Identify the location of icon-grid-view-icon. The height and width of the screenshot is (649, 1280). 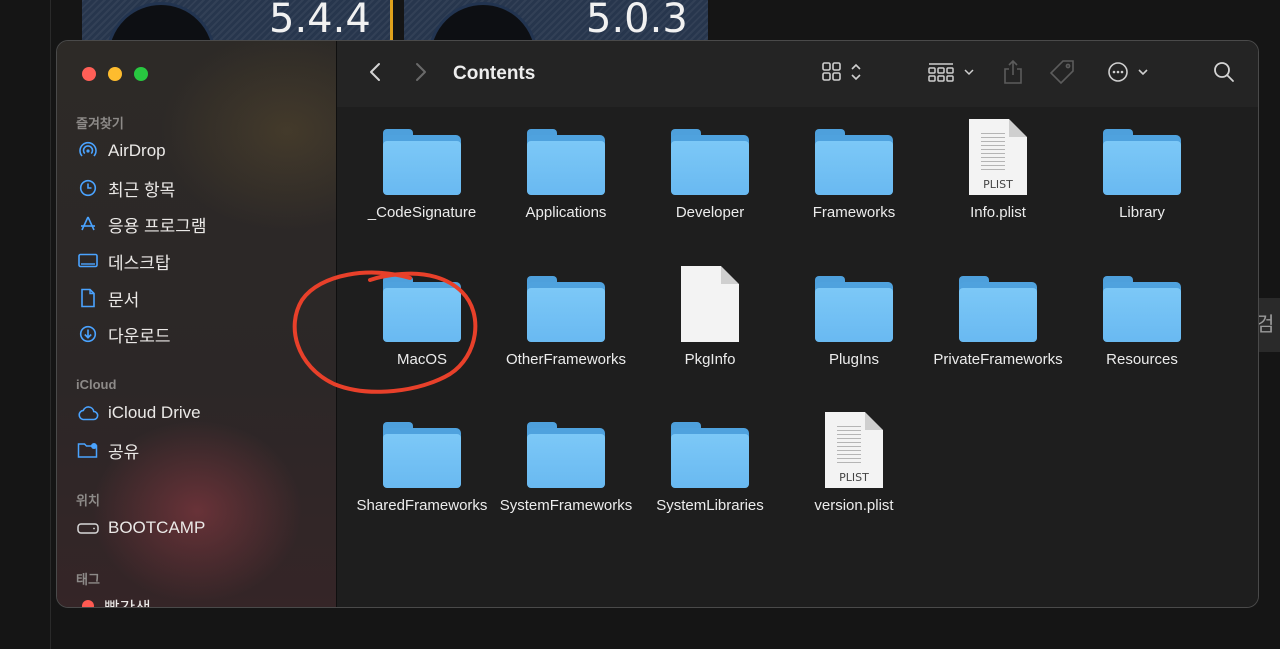
(844, 74).